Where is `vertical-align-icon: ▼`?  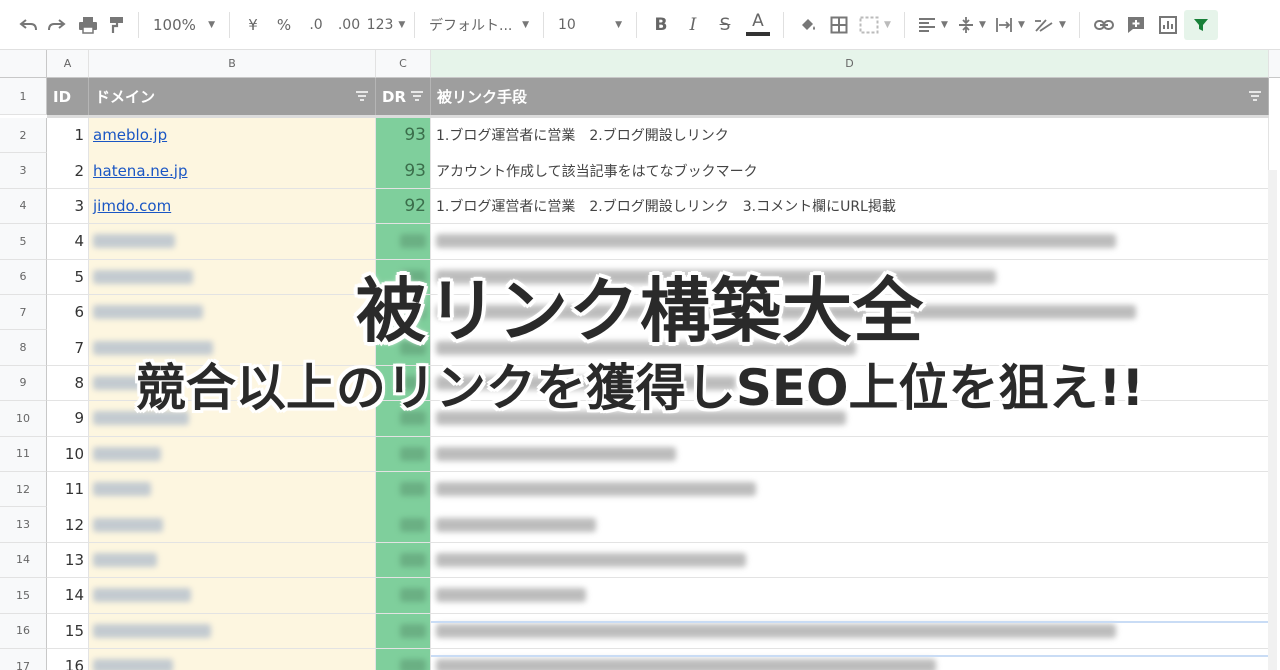
vertical-align-icon: ▼ is located at coordinates (972, 25).